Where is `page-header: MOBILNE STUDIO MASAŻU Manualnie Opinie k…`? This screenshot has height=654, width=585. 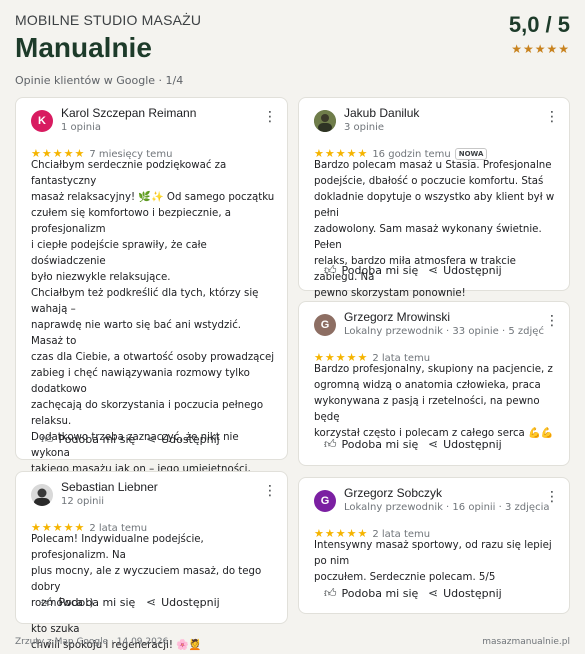
page-header: MOBILNE STUDIO MASAŻU Manualnie Opinie k… is located at coordinates (292, 52).